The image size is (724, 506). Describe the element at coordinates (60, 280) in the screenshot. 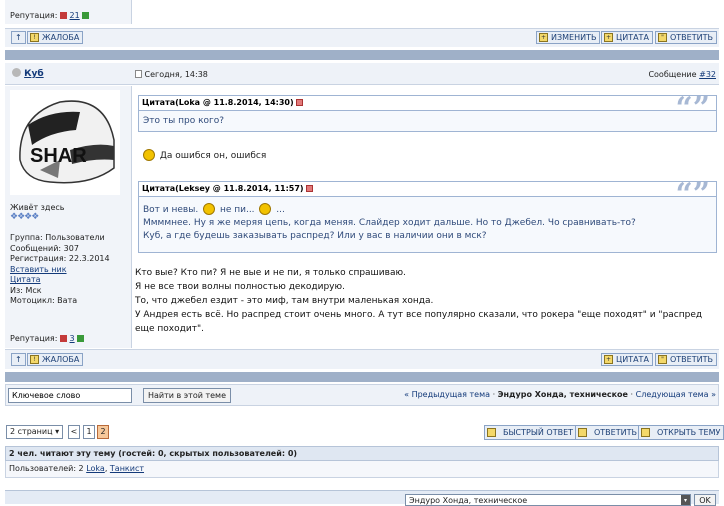

I see `quote-link: Цитата` at that location.